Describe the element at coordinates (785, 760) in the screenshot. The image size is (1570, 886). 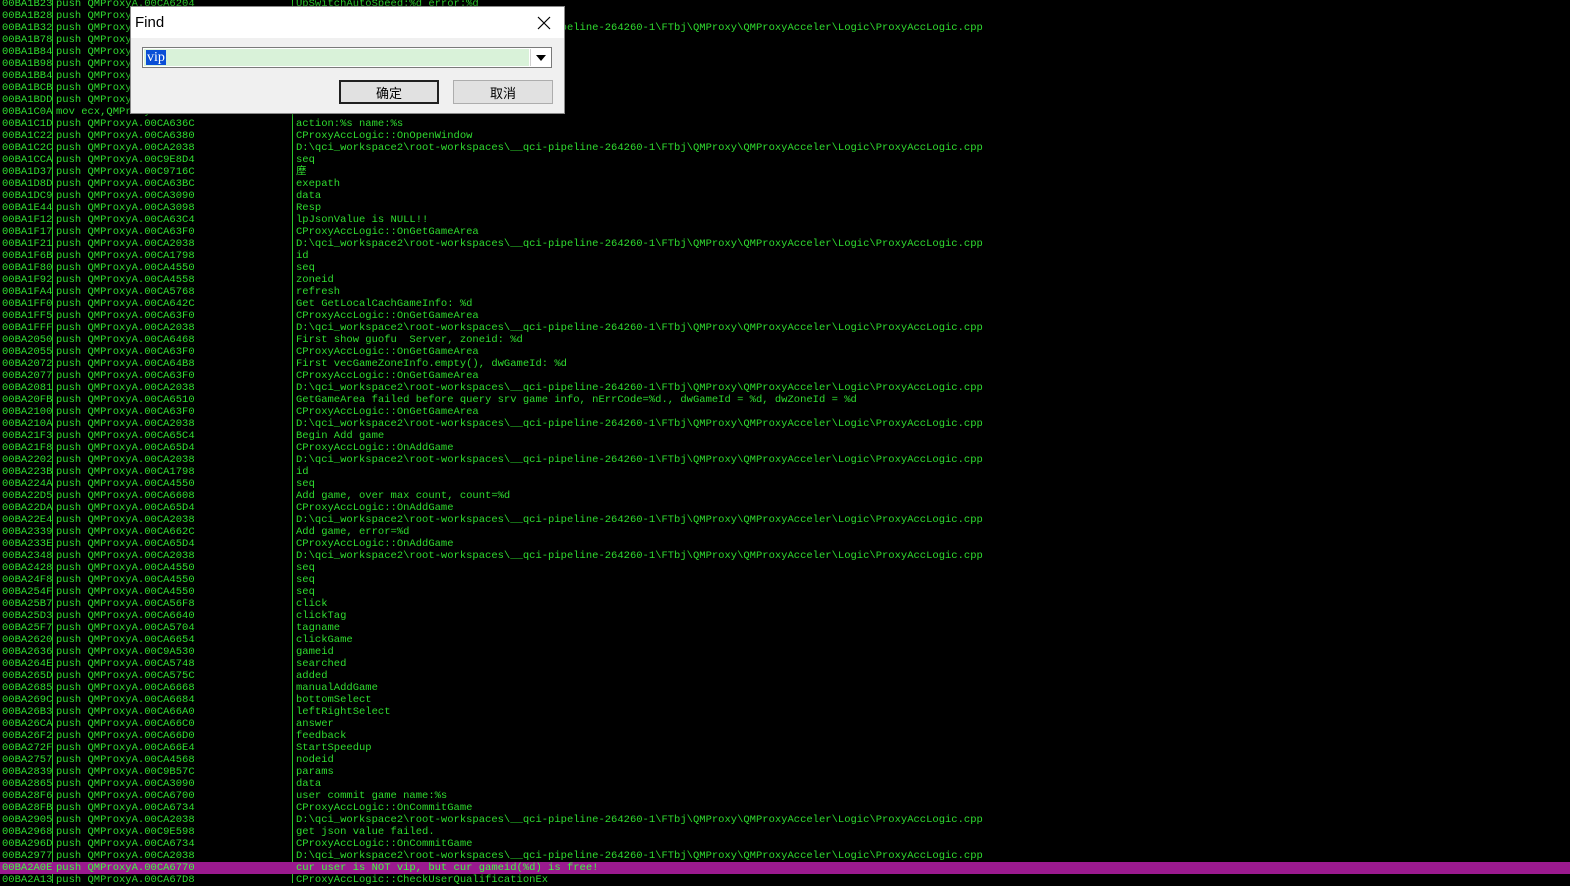
I see `listing-row: 00BA2757 push QMProxyA.00CA4568 nodeid` at that location.